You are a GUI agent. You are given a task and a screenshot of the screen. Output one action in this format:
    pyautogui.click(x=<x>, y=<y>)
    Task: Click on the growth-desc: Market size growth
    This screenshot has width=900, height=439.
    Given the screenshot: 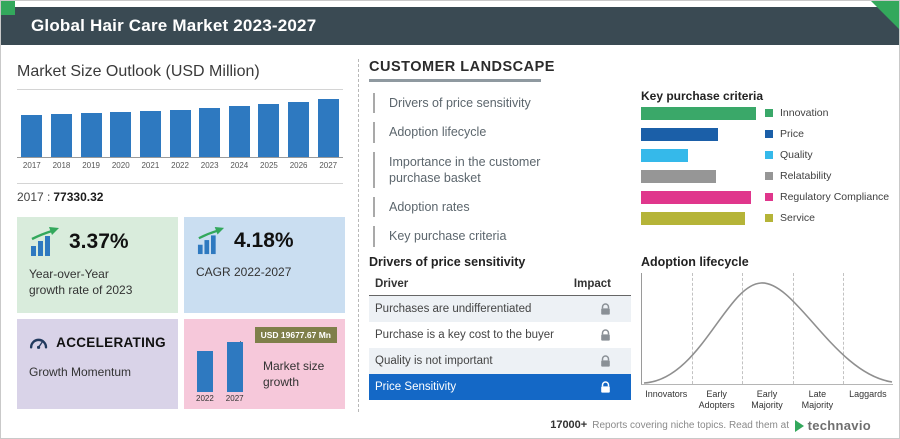 What is the action you would take?
    pyautogui.click(x=294, y=374)
    